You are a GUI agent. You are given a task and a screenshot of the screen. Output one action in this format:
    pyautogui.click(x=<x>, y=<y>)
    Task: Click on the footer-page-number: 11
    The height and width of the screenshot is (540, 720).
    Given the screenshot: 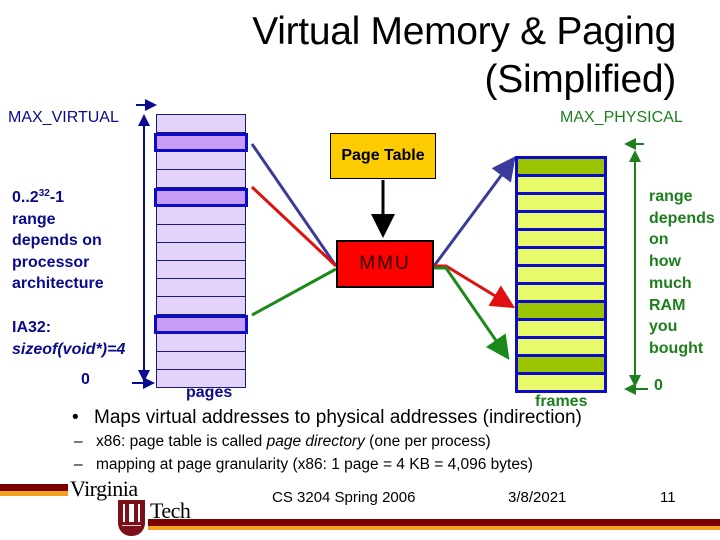 What is the action you would take?
    pyautogui.click(x=668, y=497)
    